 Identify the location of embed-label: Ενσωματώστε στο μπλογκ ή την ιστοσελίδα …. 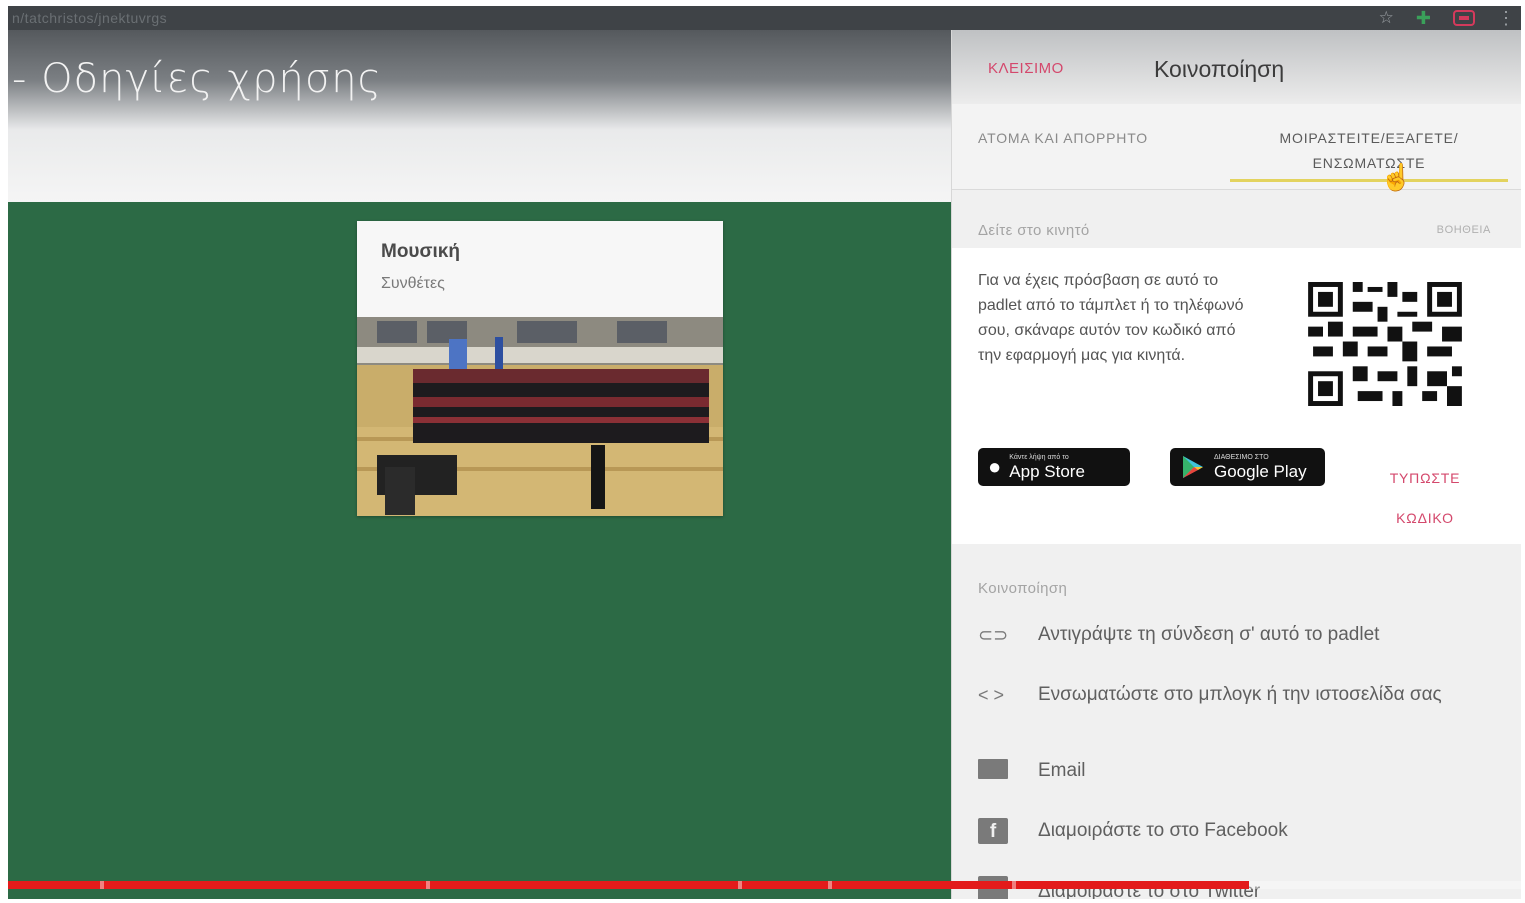
(1240, 694).